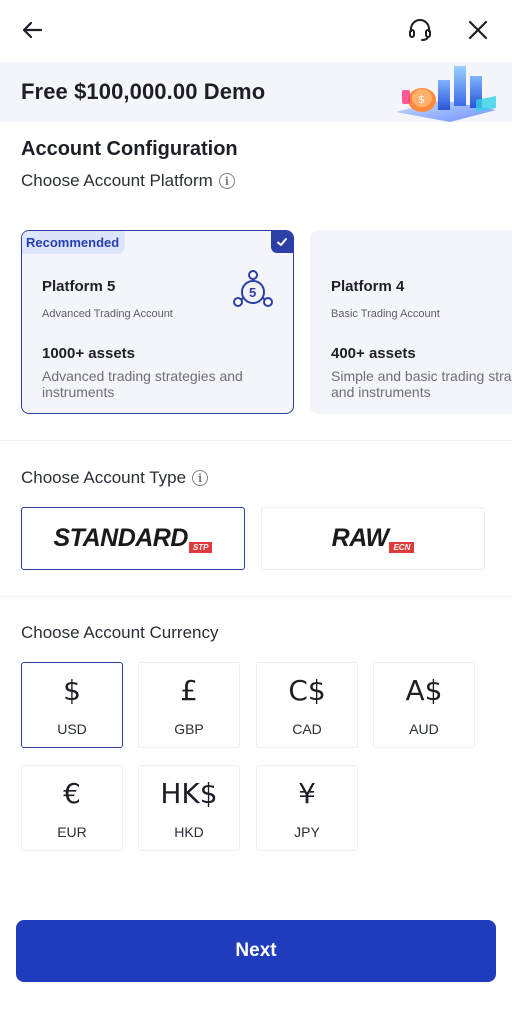  I want to click on currency-symbol: ¥, so click(307, 793).